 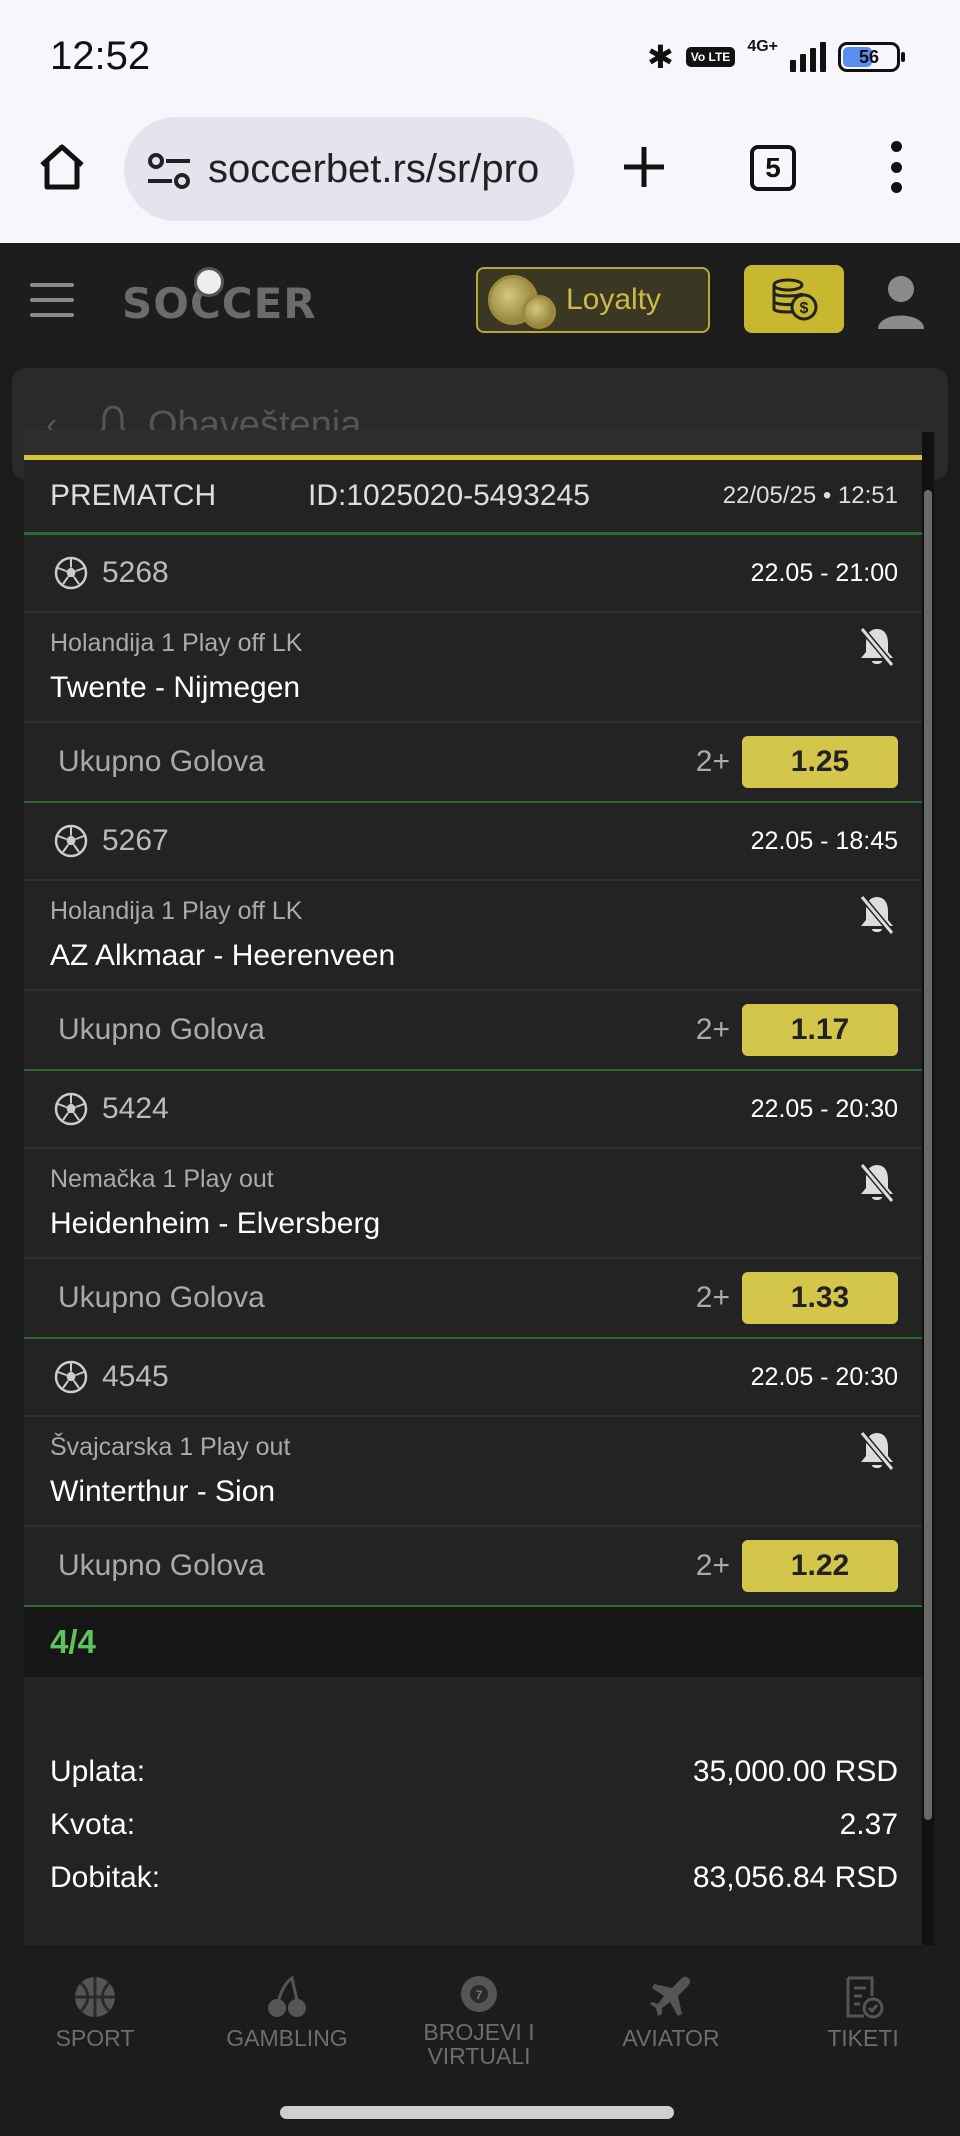 What do you see at coordinates (287, 2012) in the screenshot?
I see `nav-gambling: GAMBLING` at bounding box center [287, 2012].